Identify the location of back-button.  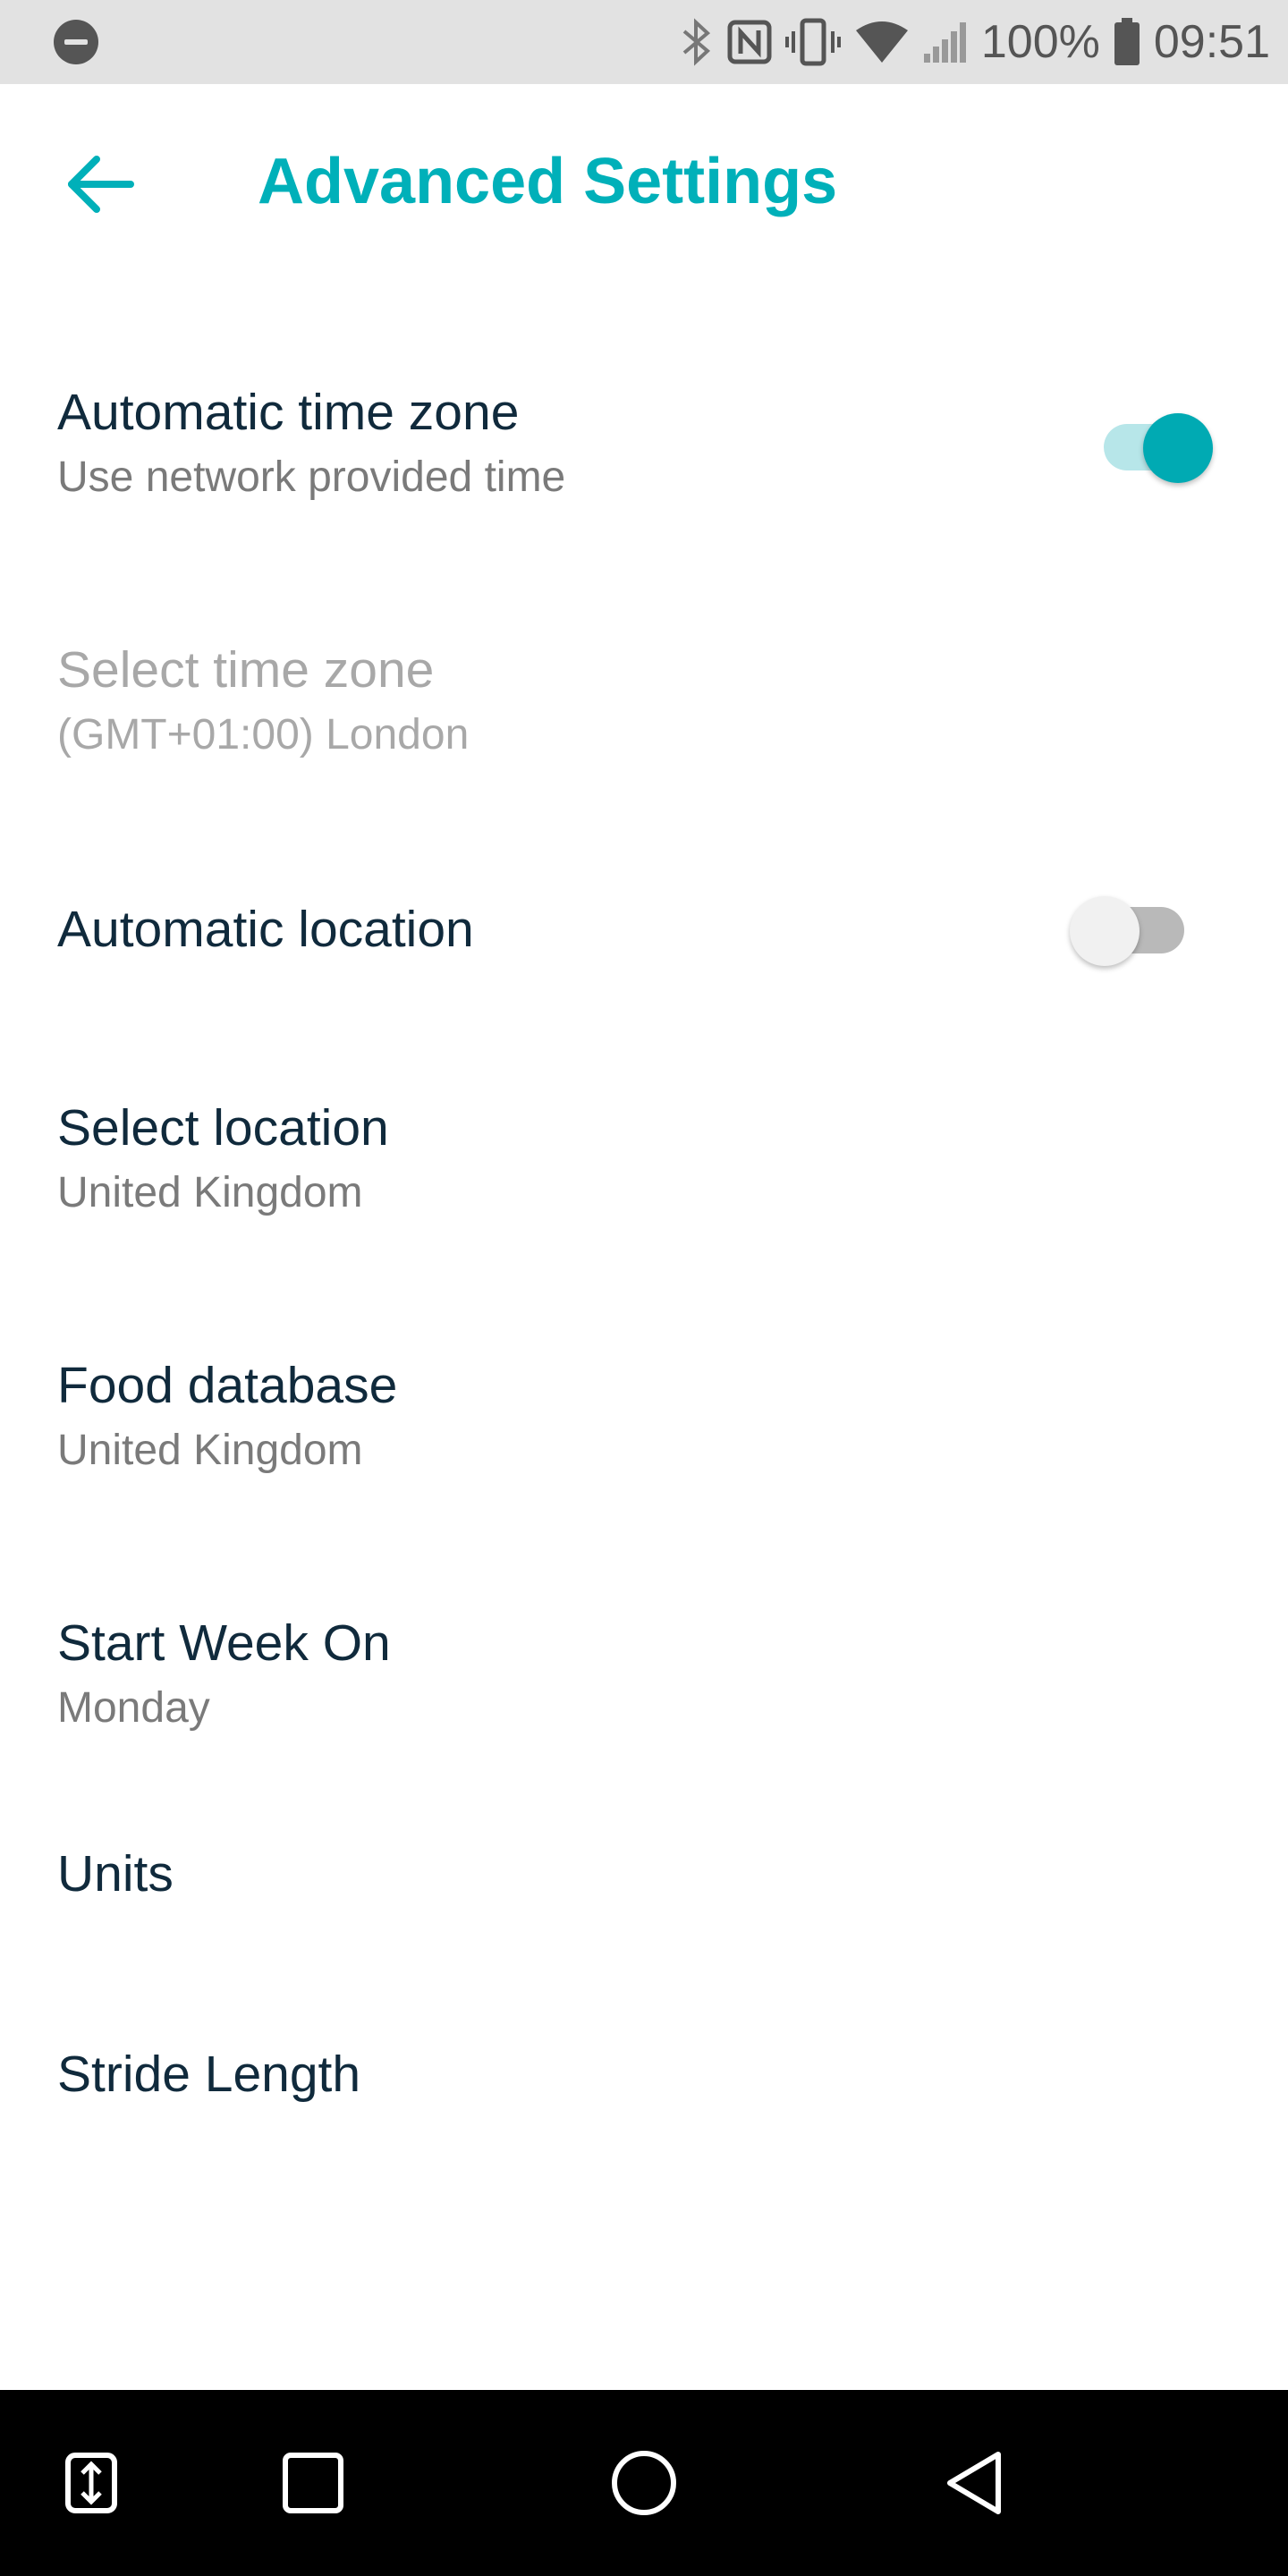
(100, 184).